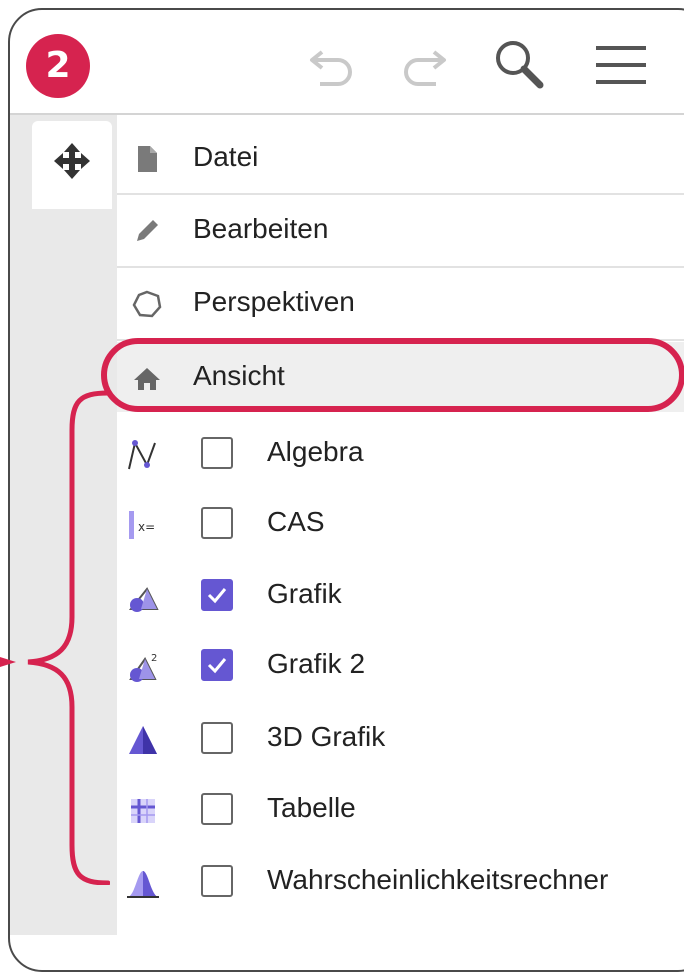 Image resolution: width=684 pixels, height=972 pixels. What do you see at coordinates (326, 736) in the screenshot?
I see `view-label: 3D Grafik` at bounding box center [326, 736].